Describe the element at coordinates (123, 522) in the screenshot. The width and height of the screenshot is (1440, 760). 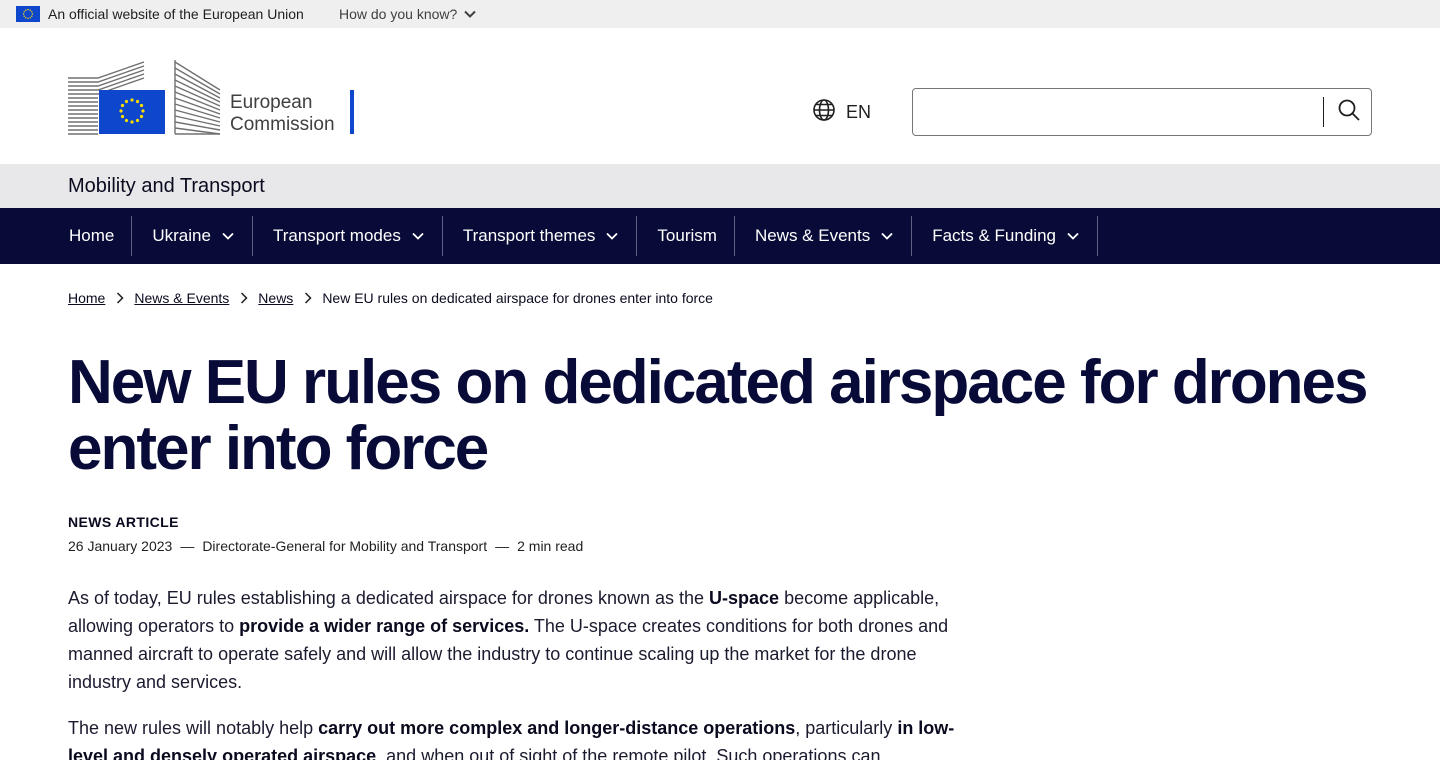
I see `content-type-label: NEWS ARTICLE` at that location.